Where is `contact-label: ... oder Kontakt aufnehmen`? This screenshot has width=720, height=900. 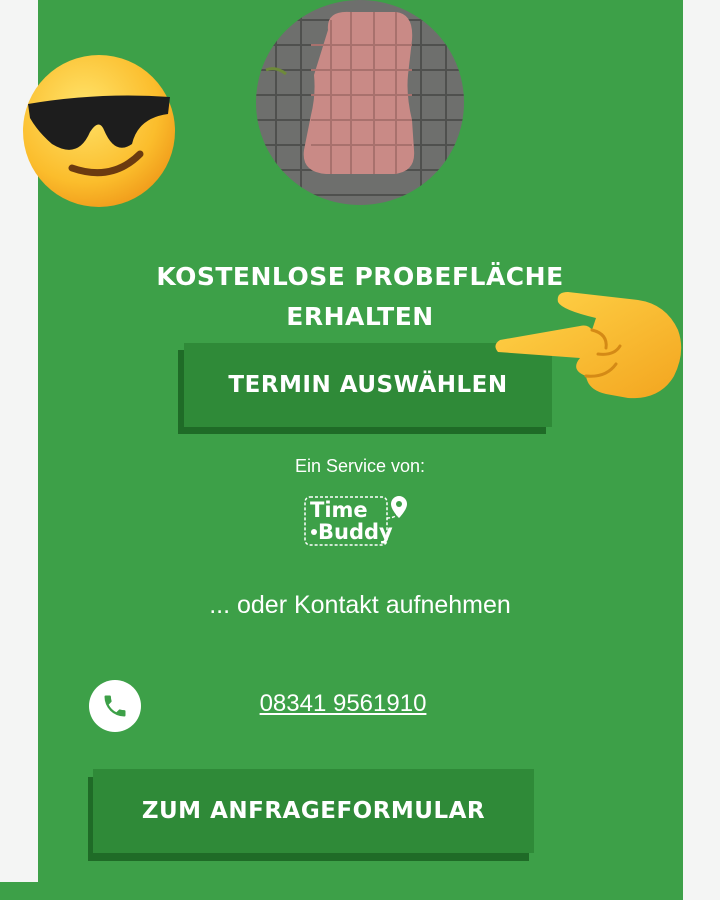 contact-label: ... oder Kontakt aufnehmen is located at coordinates (360, 605).